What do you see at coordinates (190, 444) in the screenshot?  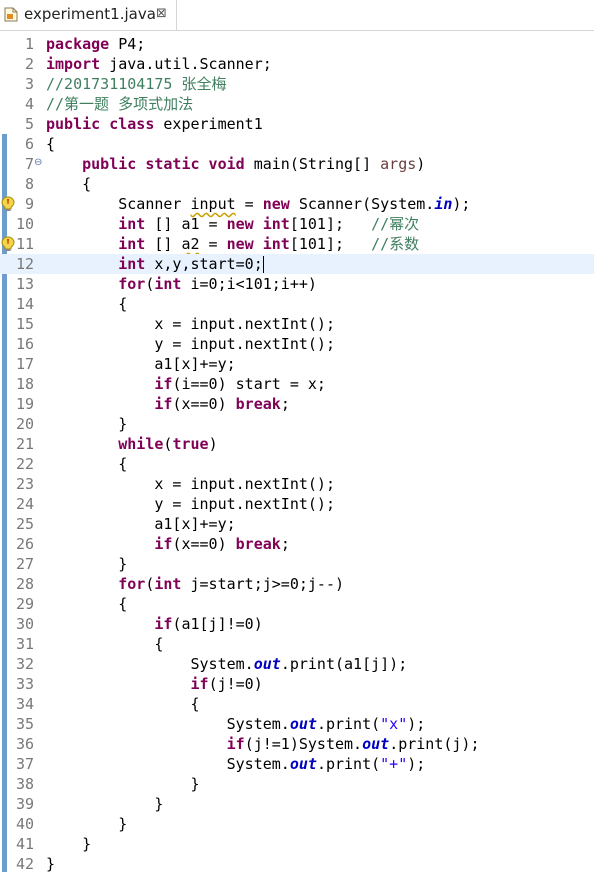 I see `code-token: true` at bounding box center [190, 444].